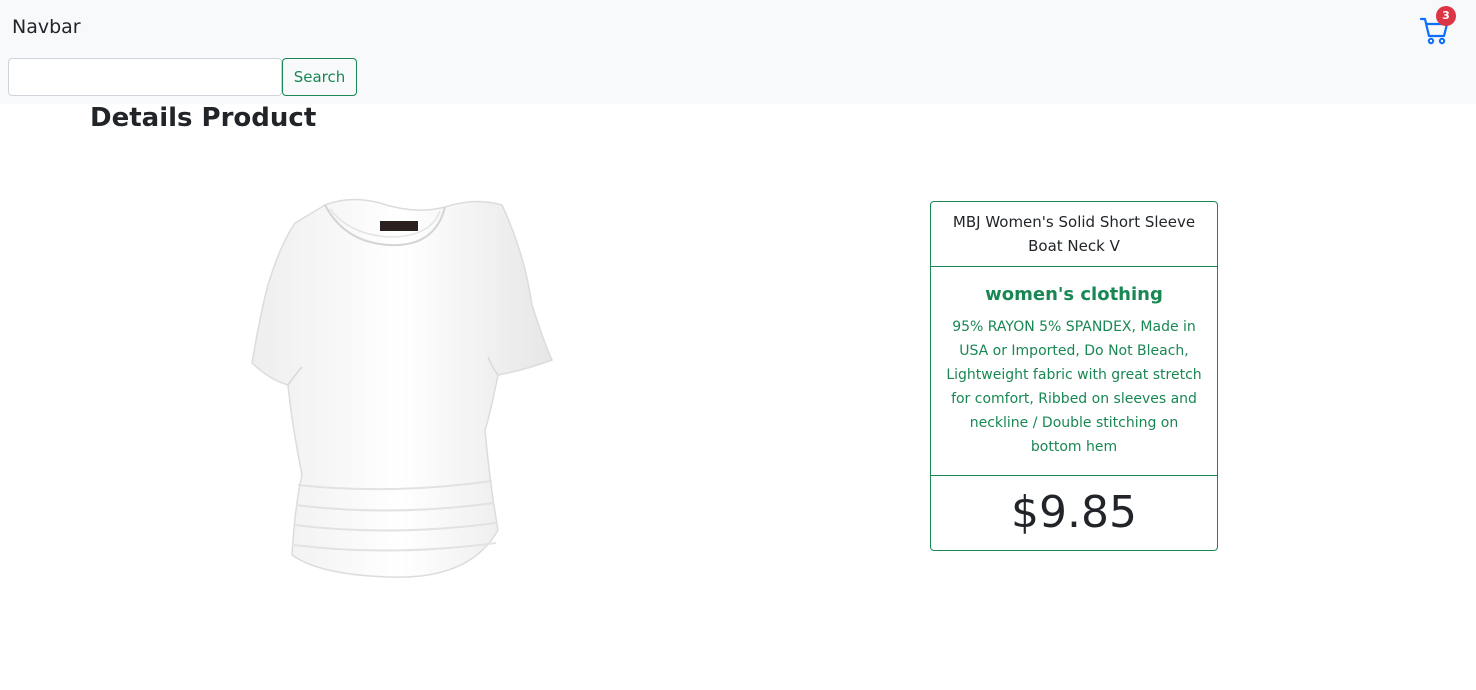  Describe the element at coordinates (402, 388) in the screenshot. I see `product-image` at that location.